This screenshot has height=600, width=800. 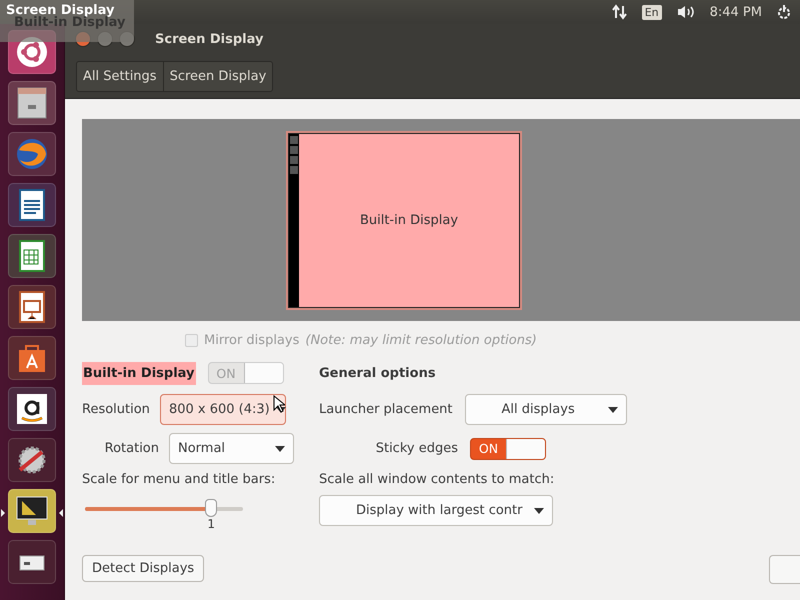 I want to click on breadcrumb-button: Screen Display, so click(x=217, y=76).